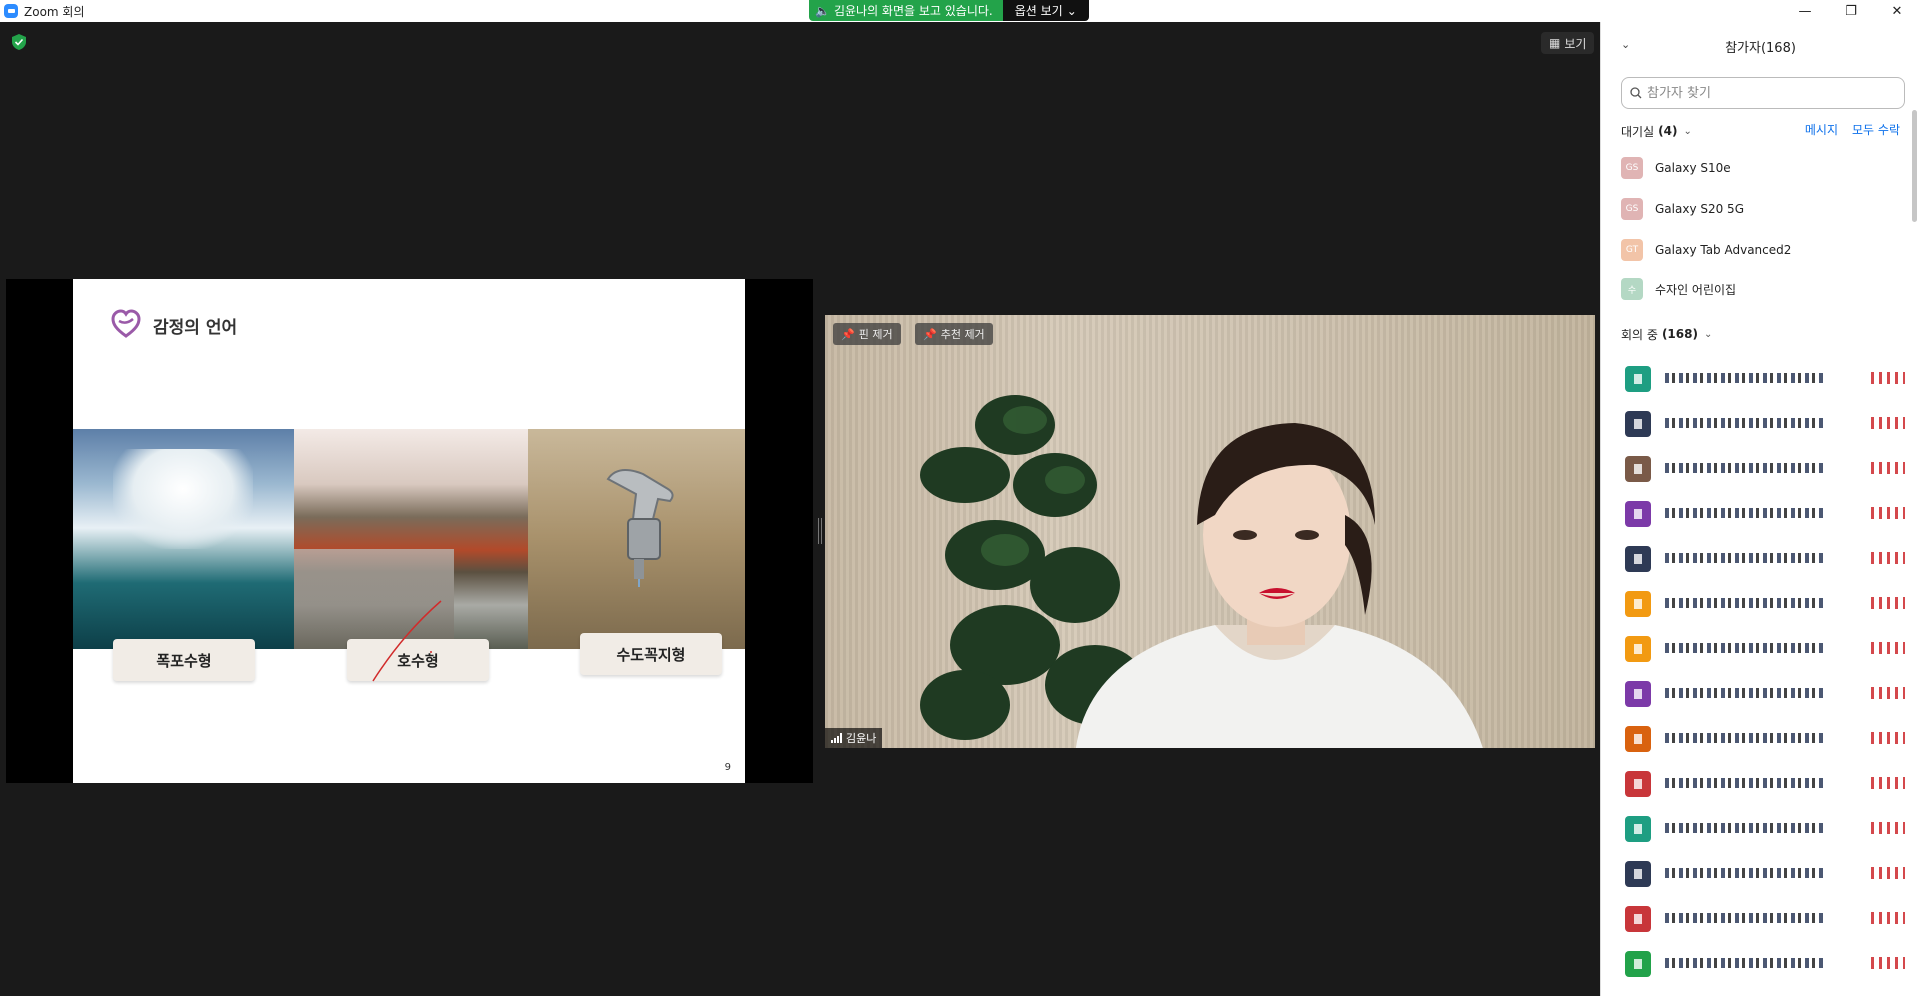 This screenshot has width=1920, height=996. I want to click on share-status: 🔈 김윤나의 화면을 보고 있습니다., so click(906, 10).